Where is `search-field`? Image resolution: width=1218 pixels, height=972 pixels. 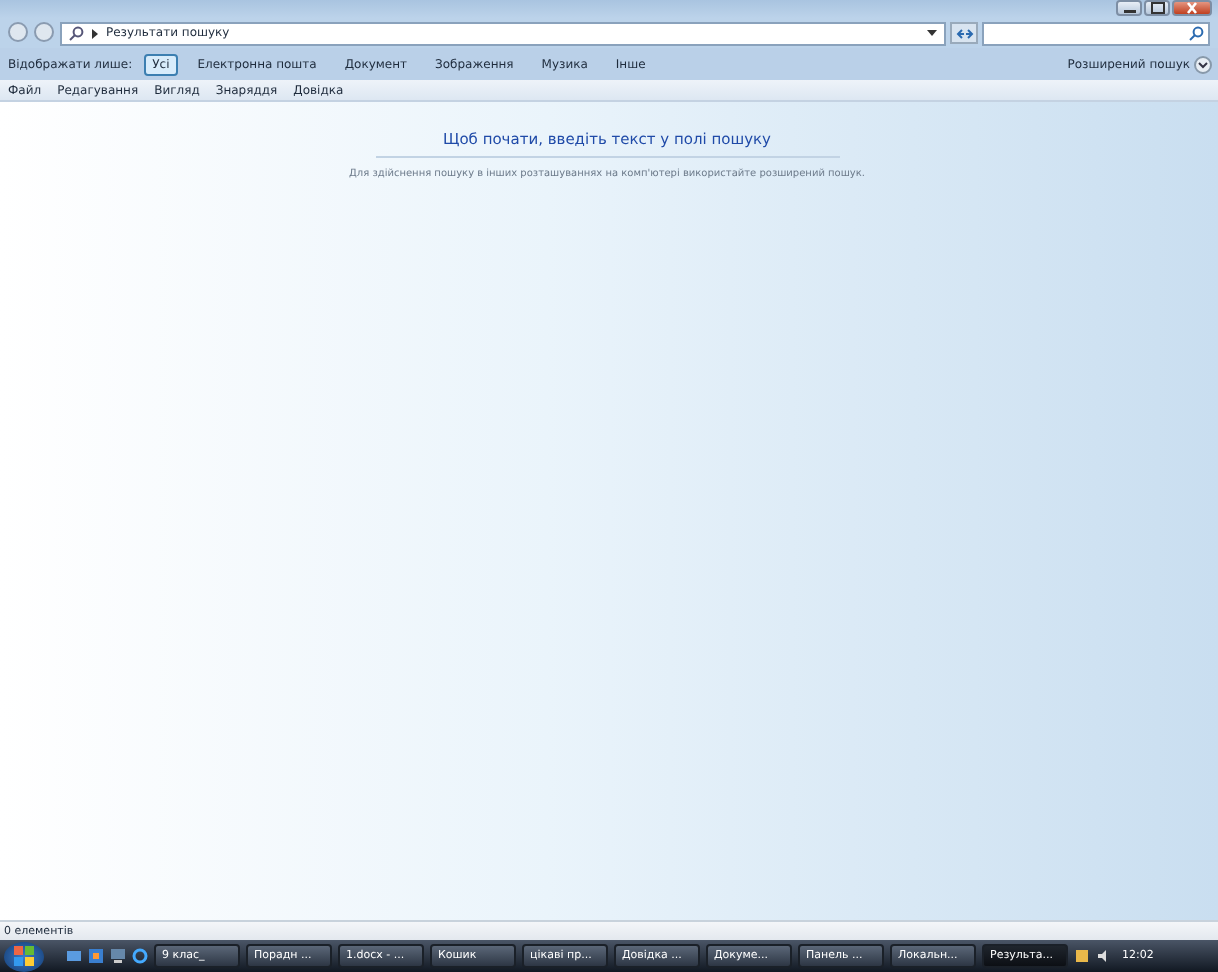
search-field is located at coordinates (1096, 33).